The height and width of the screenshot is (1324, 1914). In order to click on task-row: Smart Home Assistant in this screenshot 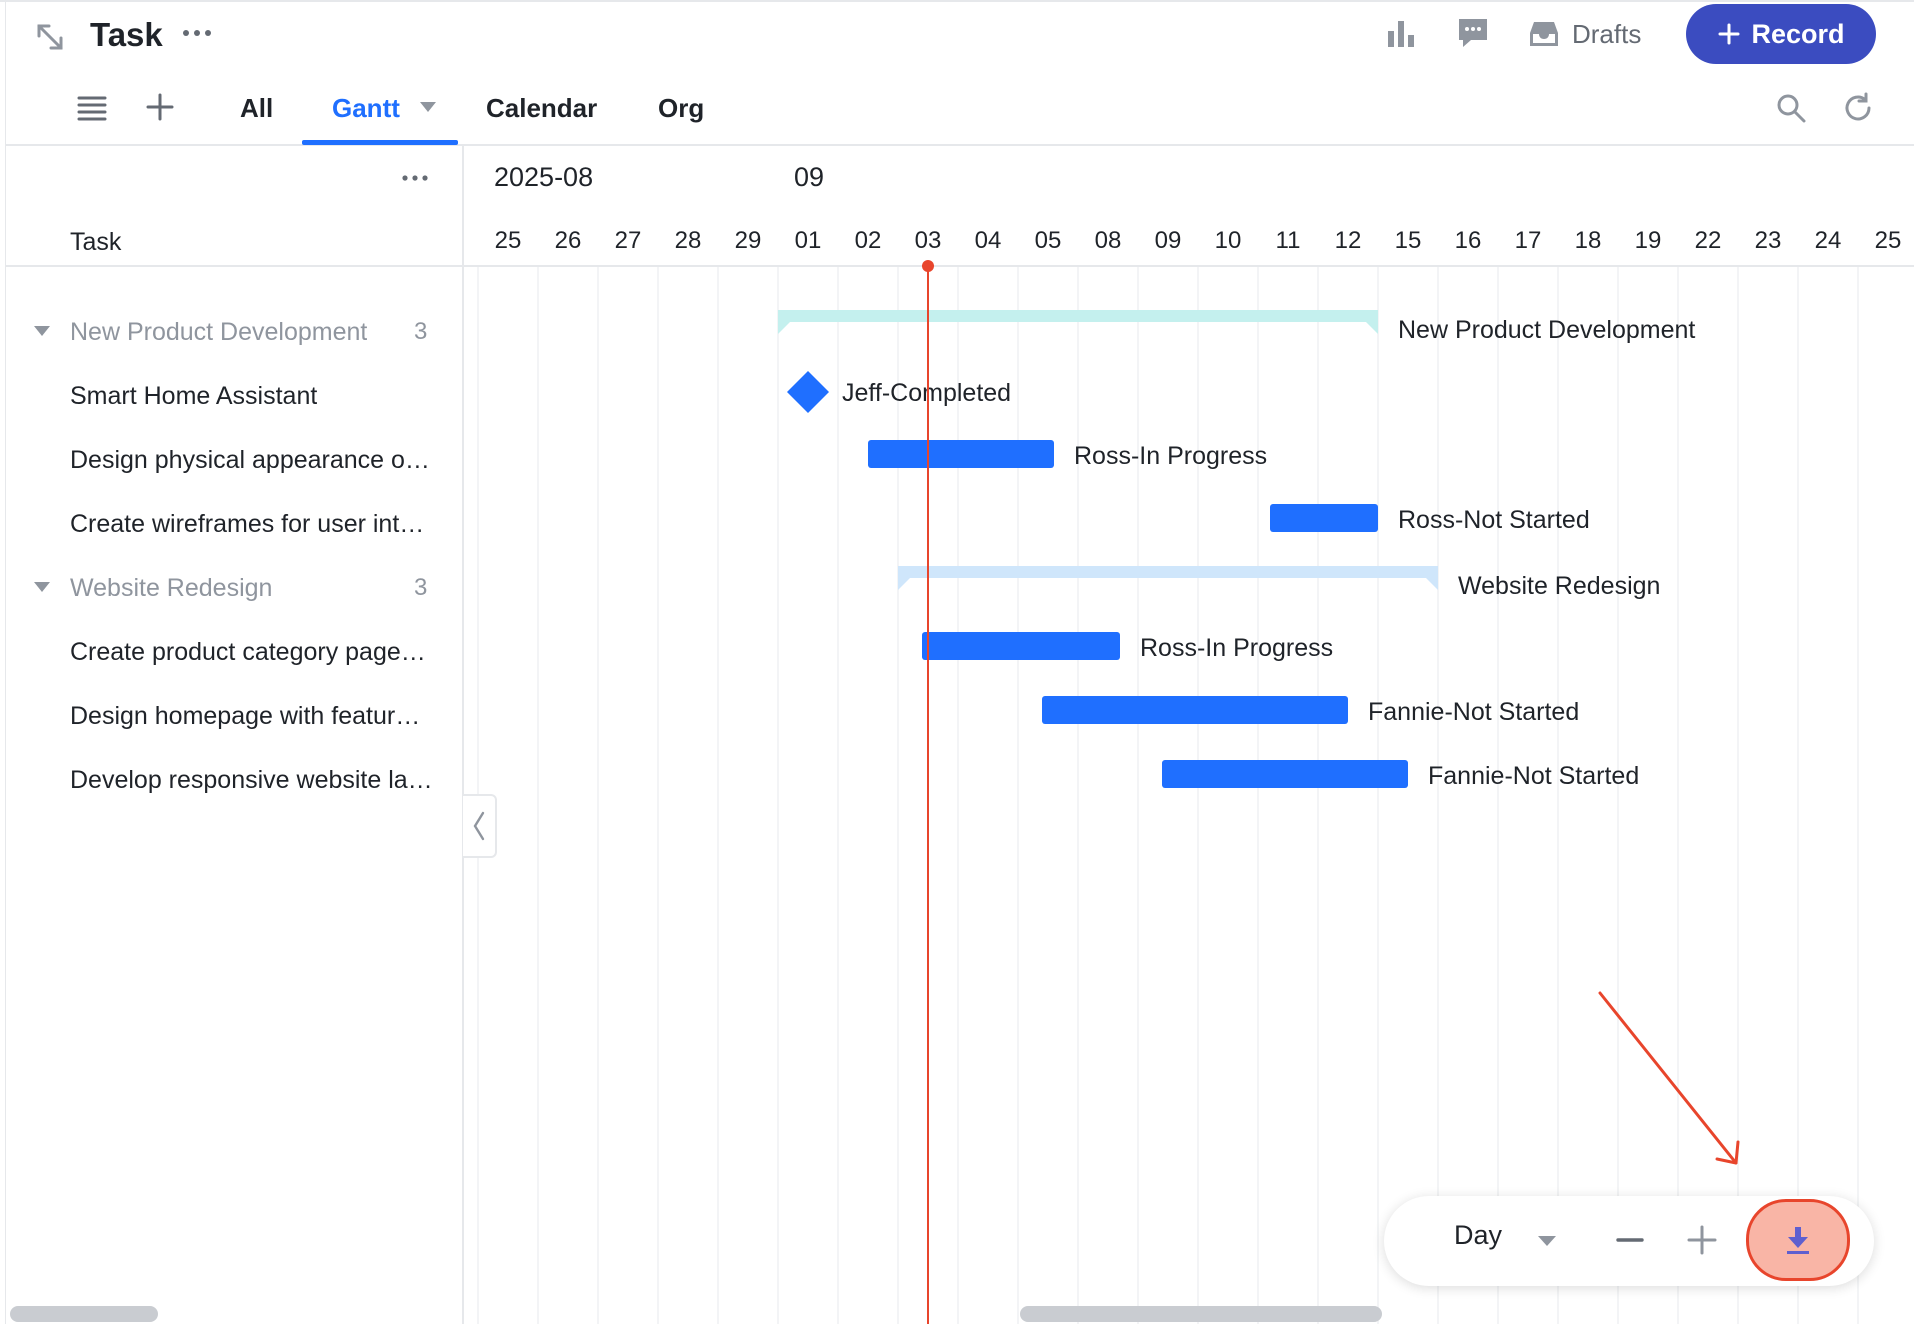, I will do `click(234, 396)`.